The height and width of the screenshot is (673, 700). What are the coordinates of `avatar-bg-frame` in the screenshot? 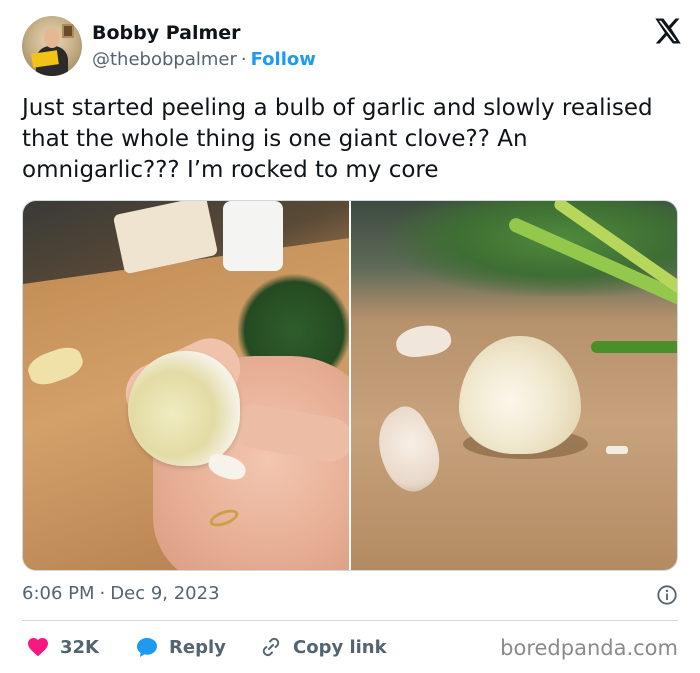 It's located at (68, 31).